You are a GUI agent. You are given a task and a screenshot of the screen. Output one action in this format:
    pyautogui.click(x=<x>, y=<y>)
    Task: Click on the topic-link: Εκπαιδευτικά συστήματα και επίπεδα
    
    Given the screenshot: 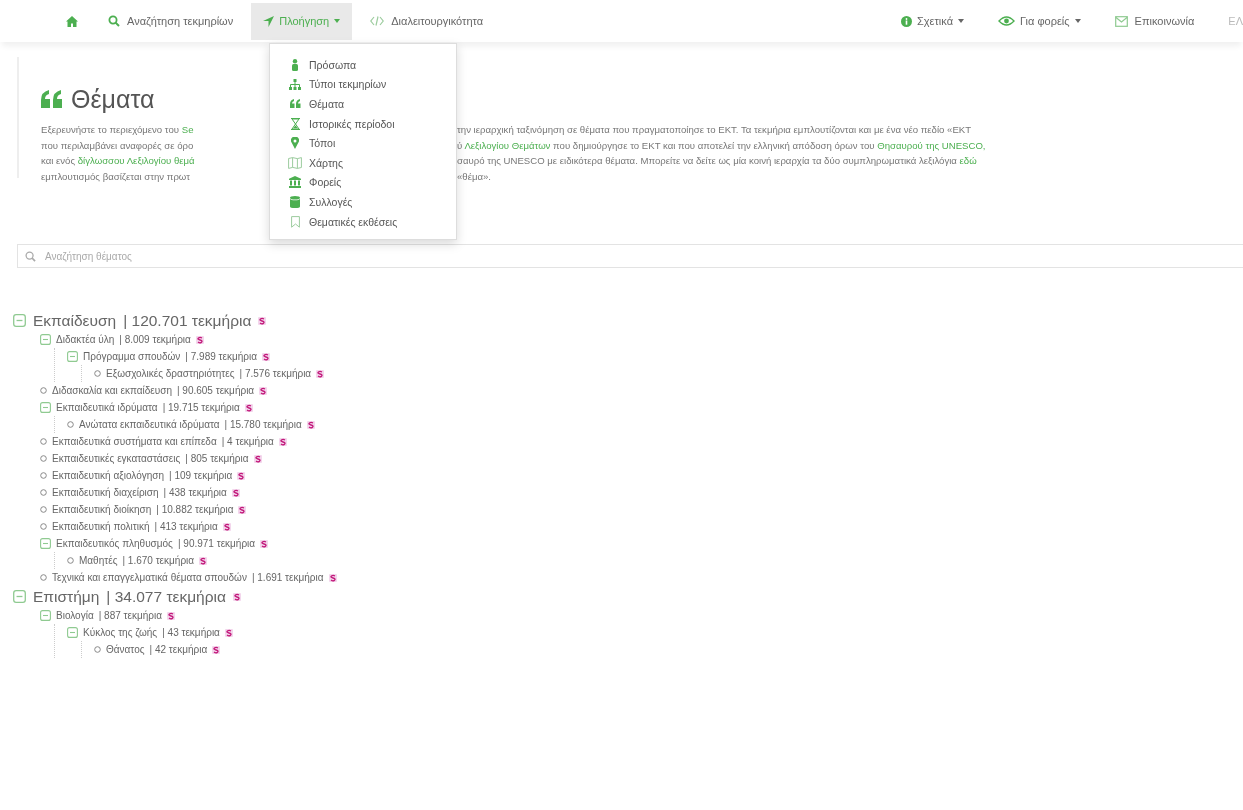 What is the action you would take?
    pyautogui.click(x=134, y=441)
    